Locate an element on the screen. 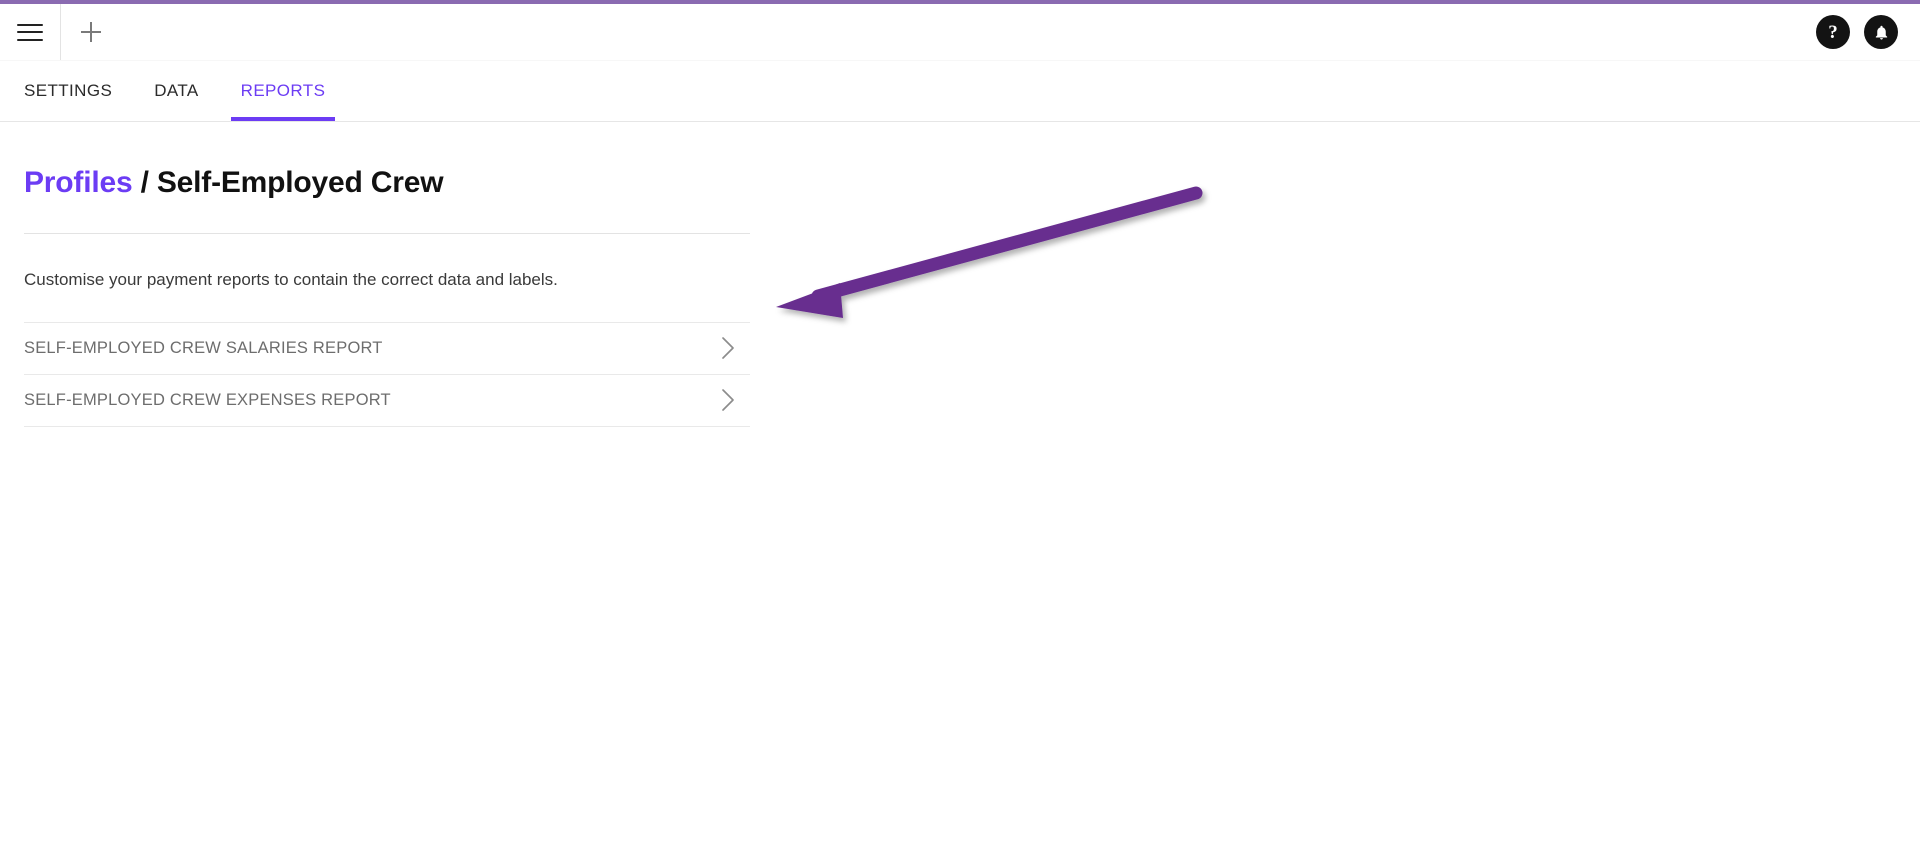 The height and width of the screenshot is (854, 1920). plus-icon is located at coordinates (91, 32).